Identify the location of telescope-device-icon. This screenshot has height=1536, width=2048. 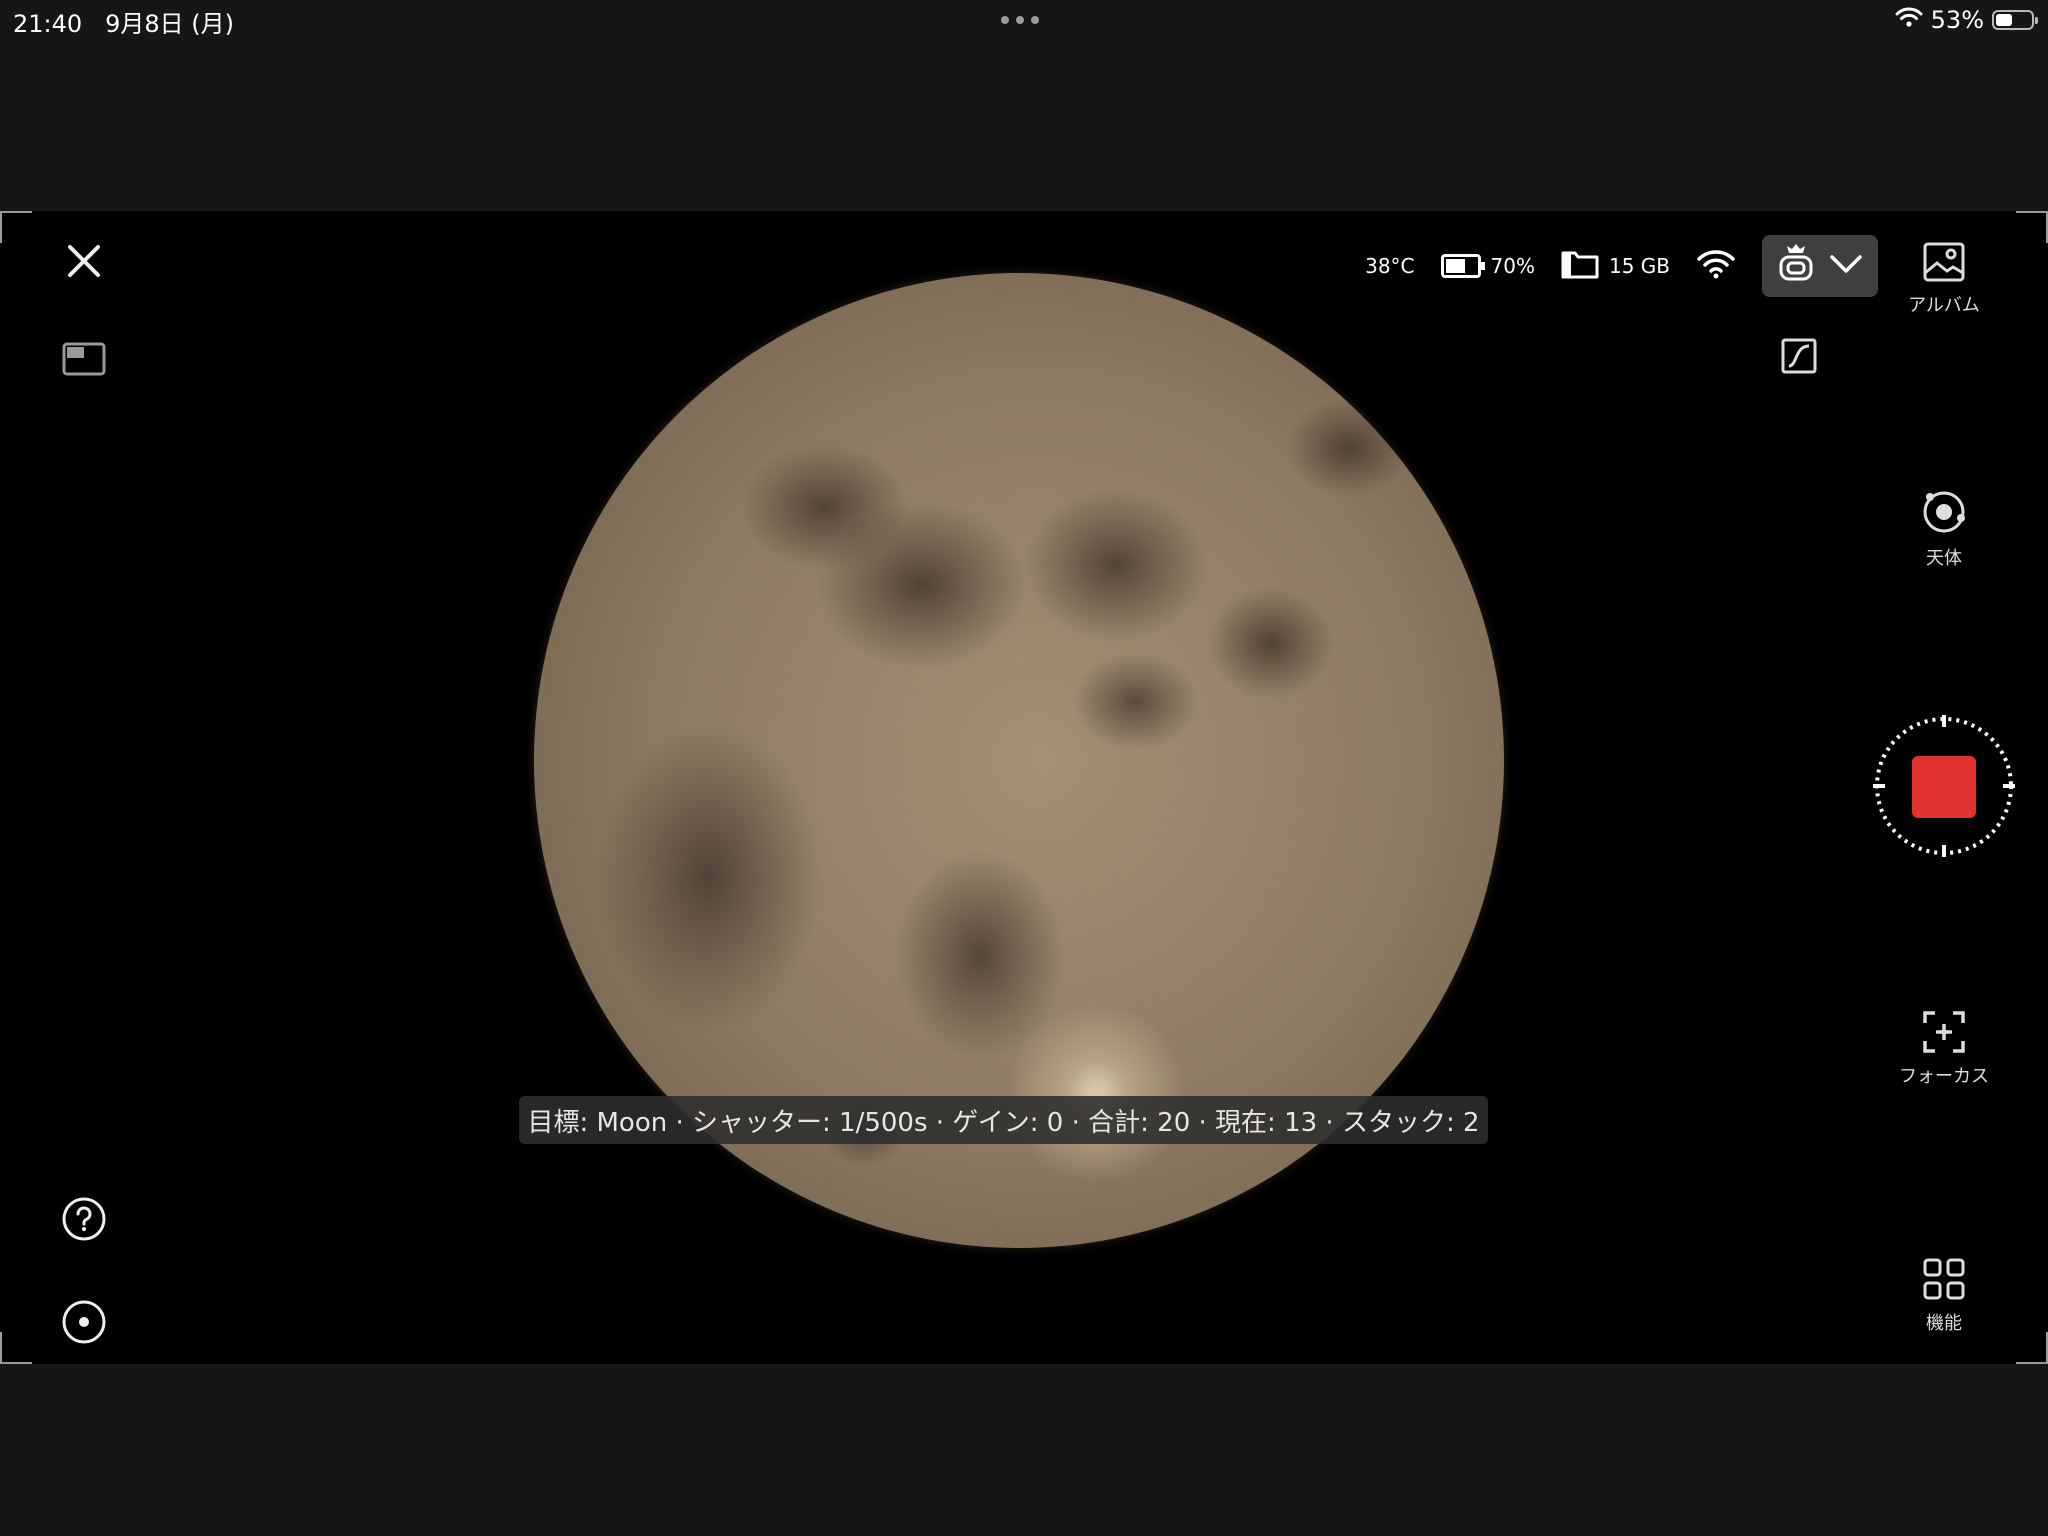
(1796, 266).